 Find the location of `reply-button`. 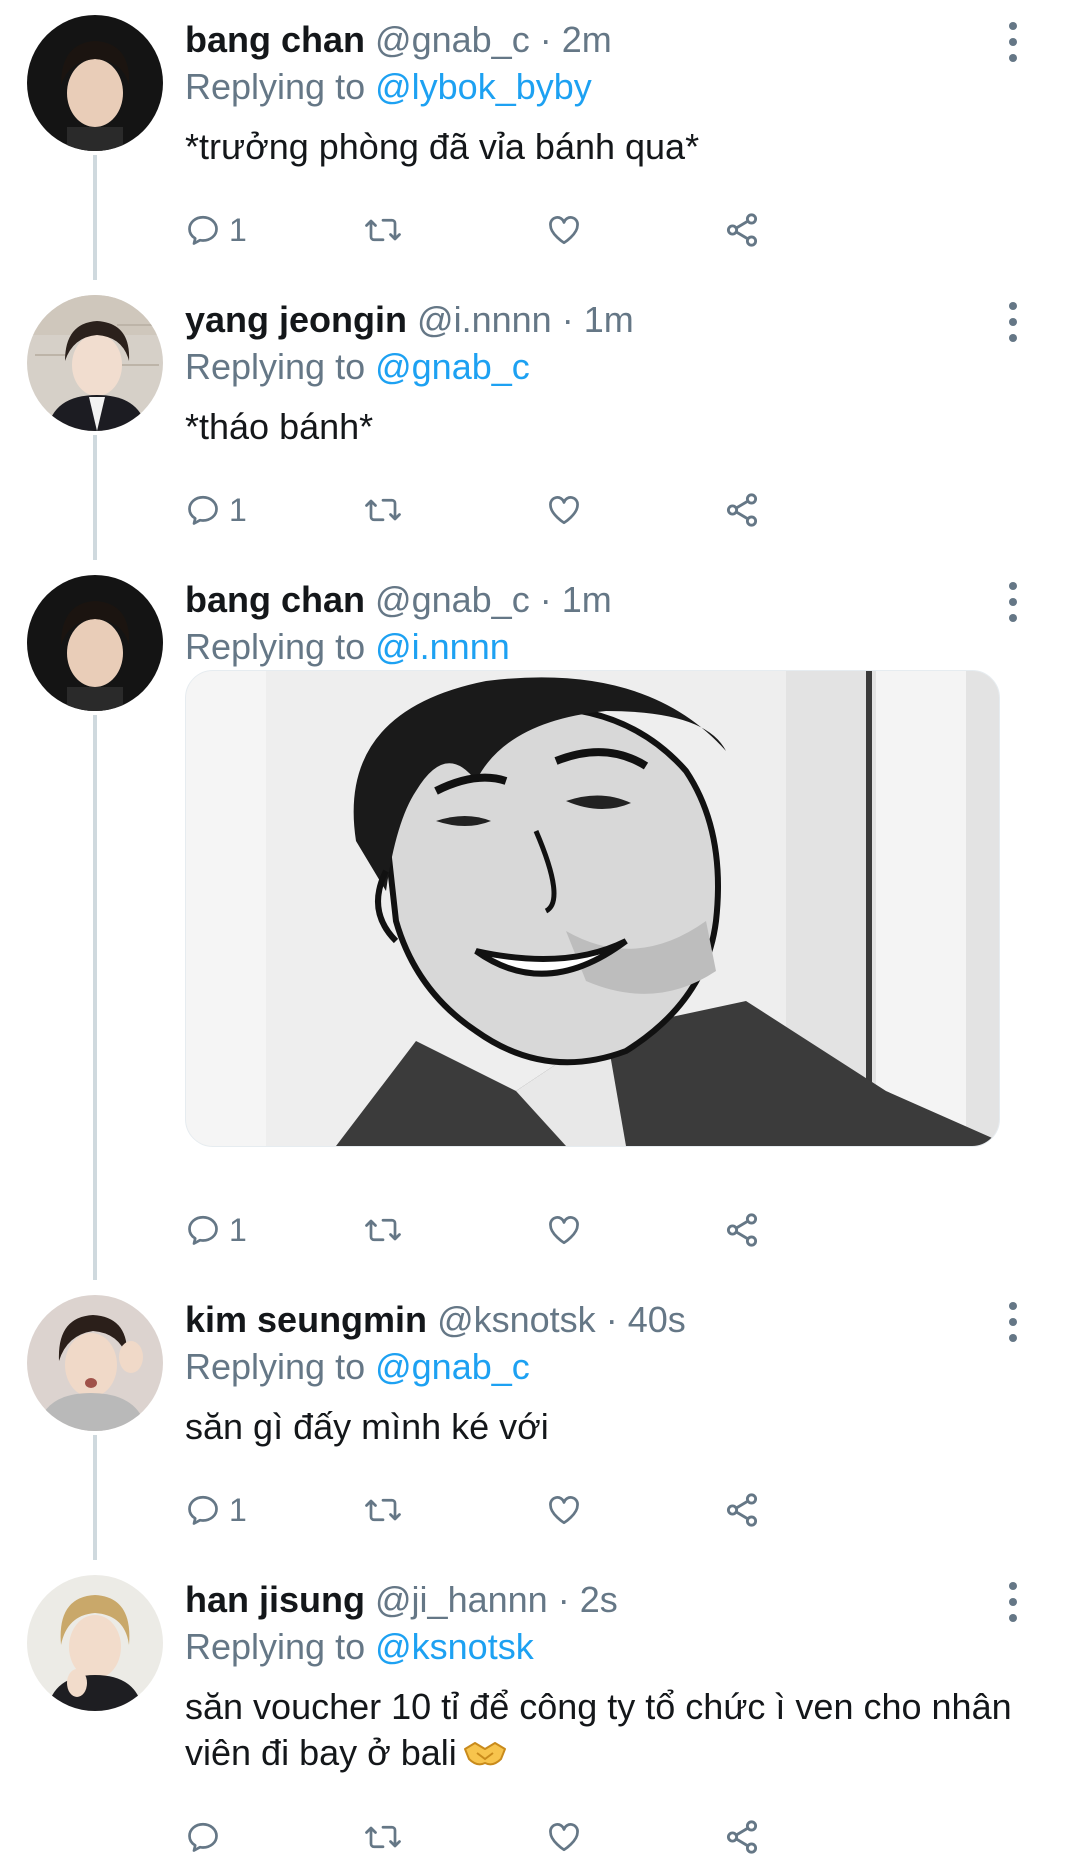

reply-button is located at coordinates (203, 1837).